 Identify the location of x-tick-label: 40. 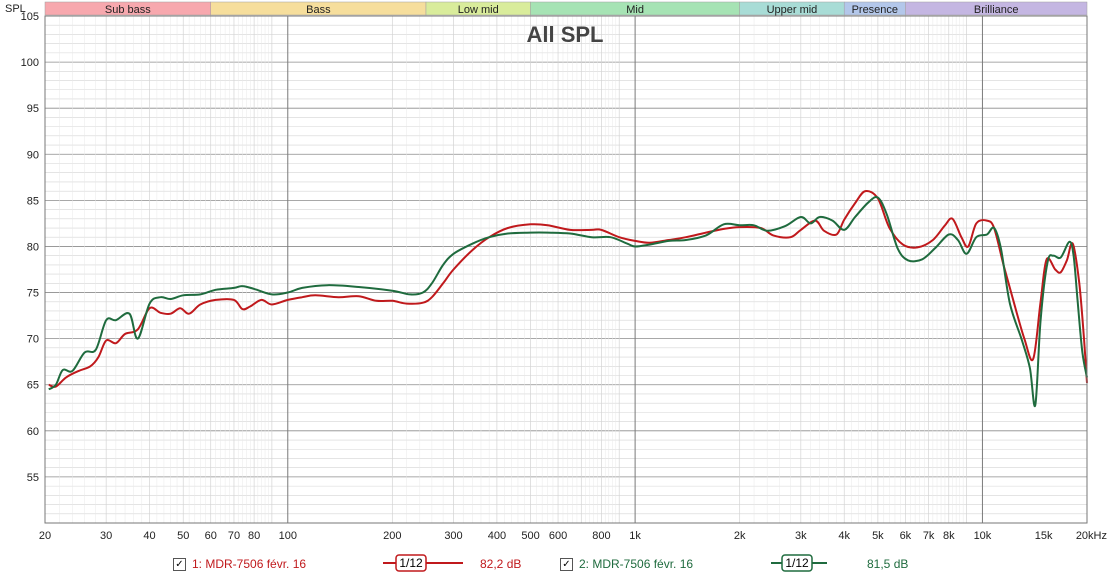
(149, 536).